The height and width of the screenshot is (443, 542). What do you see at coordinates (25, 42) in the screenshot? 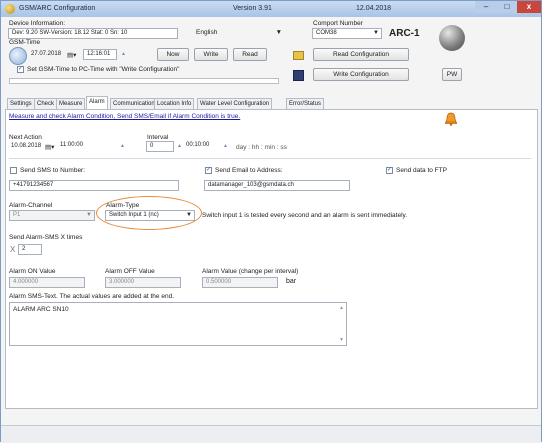
I see `gsm-time-label: GSM-Time` at bounding box center [25, 42].